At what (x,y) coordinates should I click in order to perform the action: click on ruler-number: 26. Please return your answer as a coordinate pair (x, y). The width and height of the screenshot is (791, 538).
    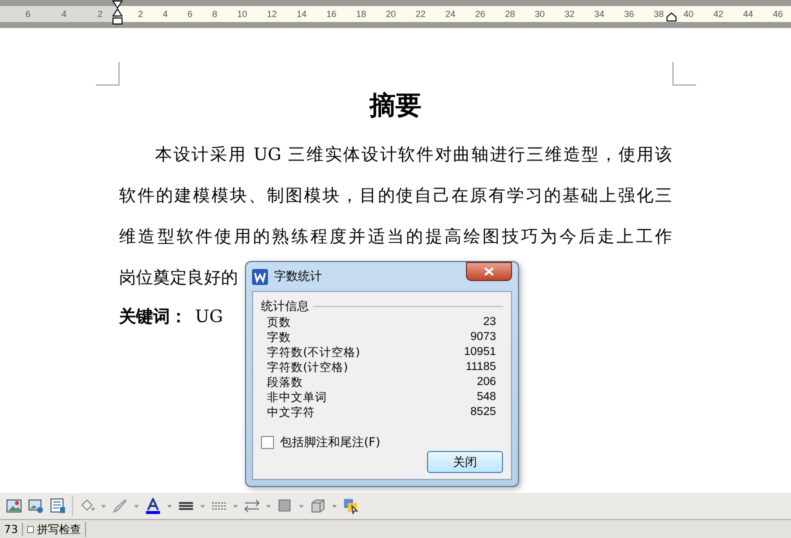
    Looking at the image, I should click on (480, 14).